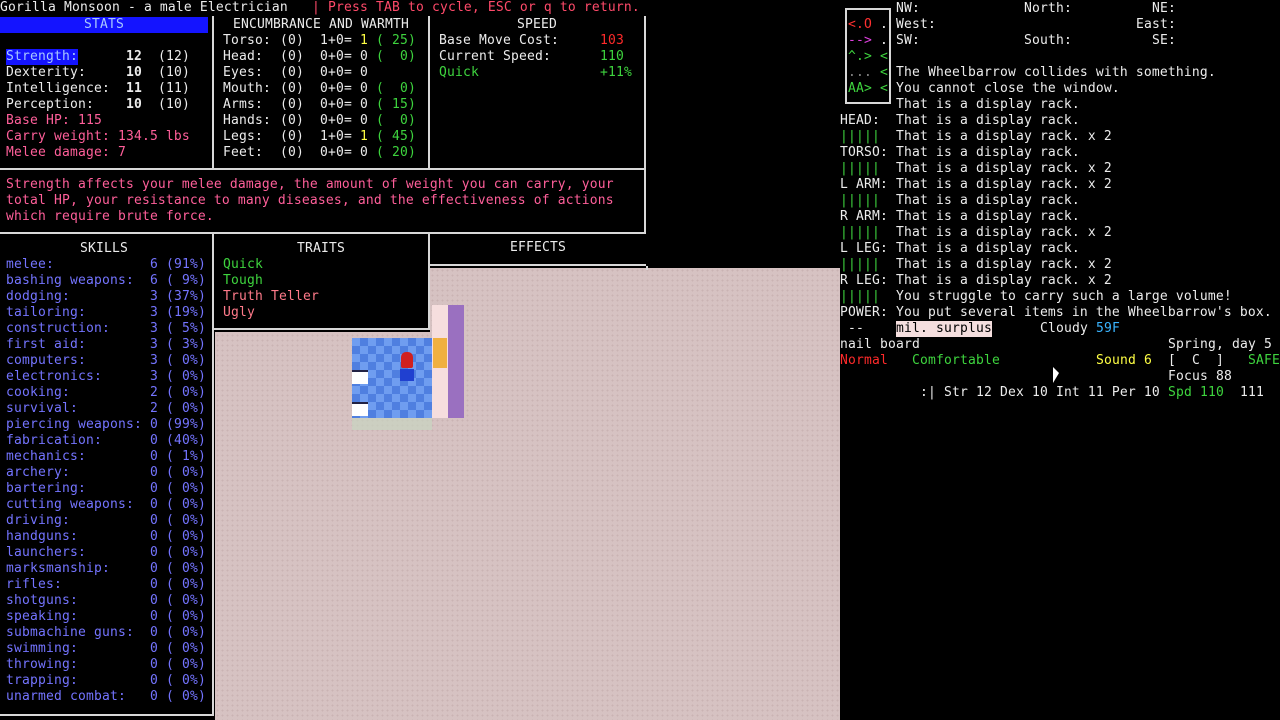  What do you see at coordinates (46, 361) in the screenshot?
I see `skill-name: computers:` at bounding box center [46, 361].